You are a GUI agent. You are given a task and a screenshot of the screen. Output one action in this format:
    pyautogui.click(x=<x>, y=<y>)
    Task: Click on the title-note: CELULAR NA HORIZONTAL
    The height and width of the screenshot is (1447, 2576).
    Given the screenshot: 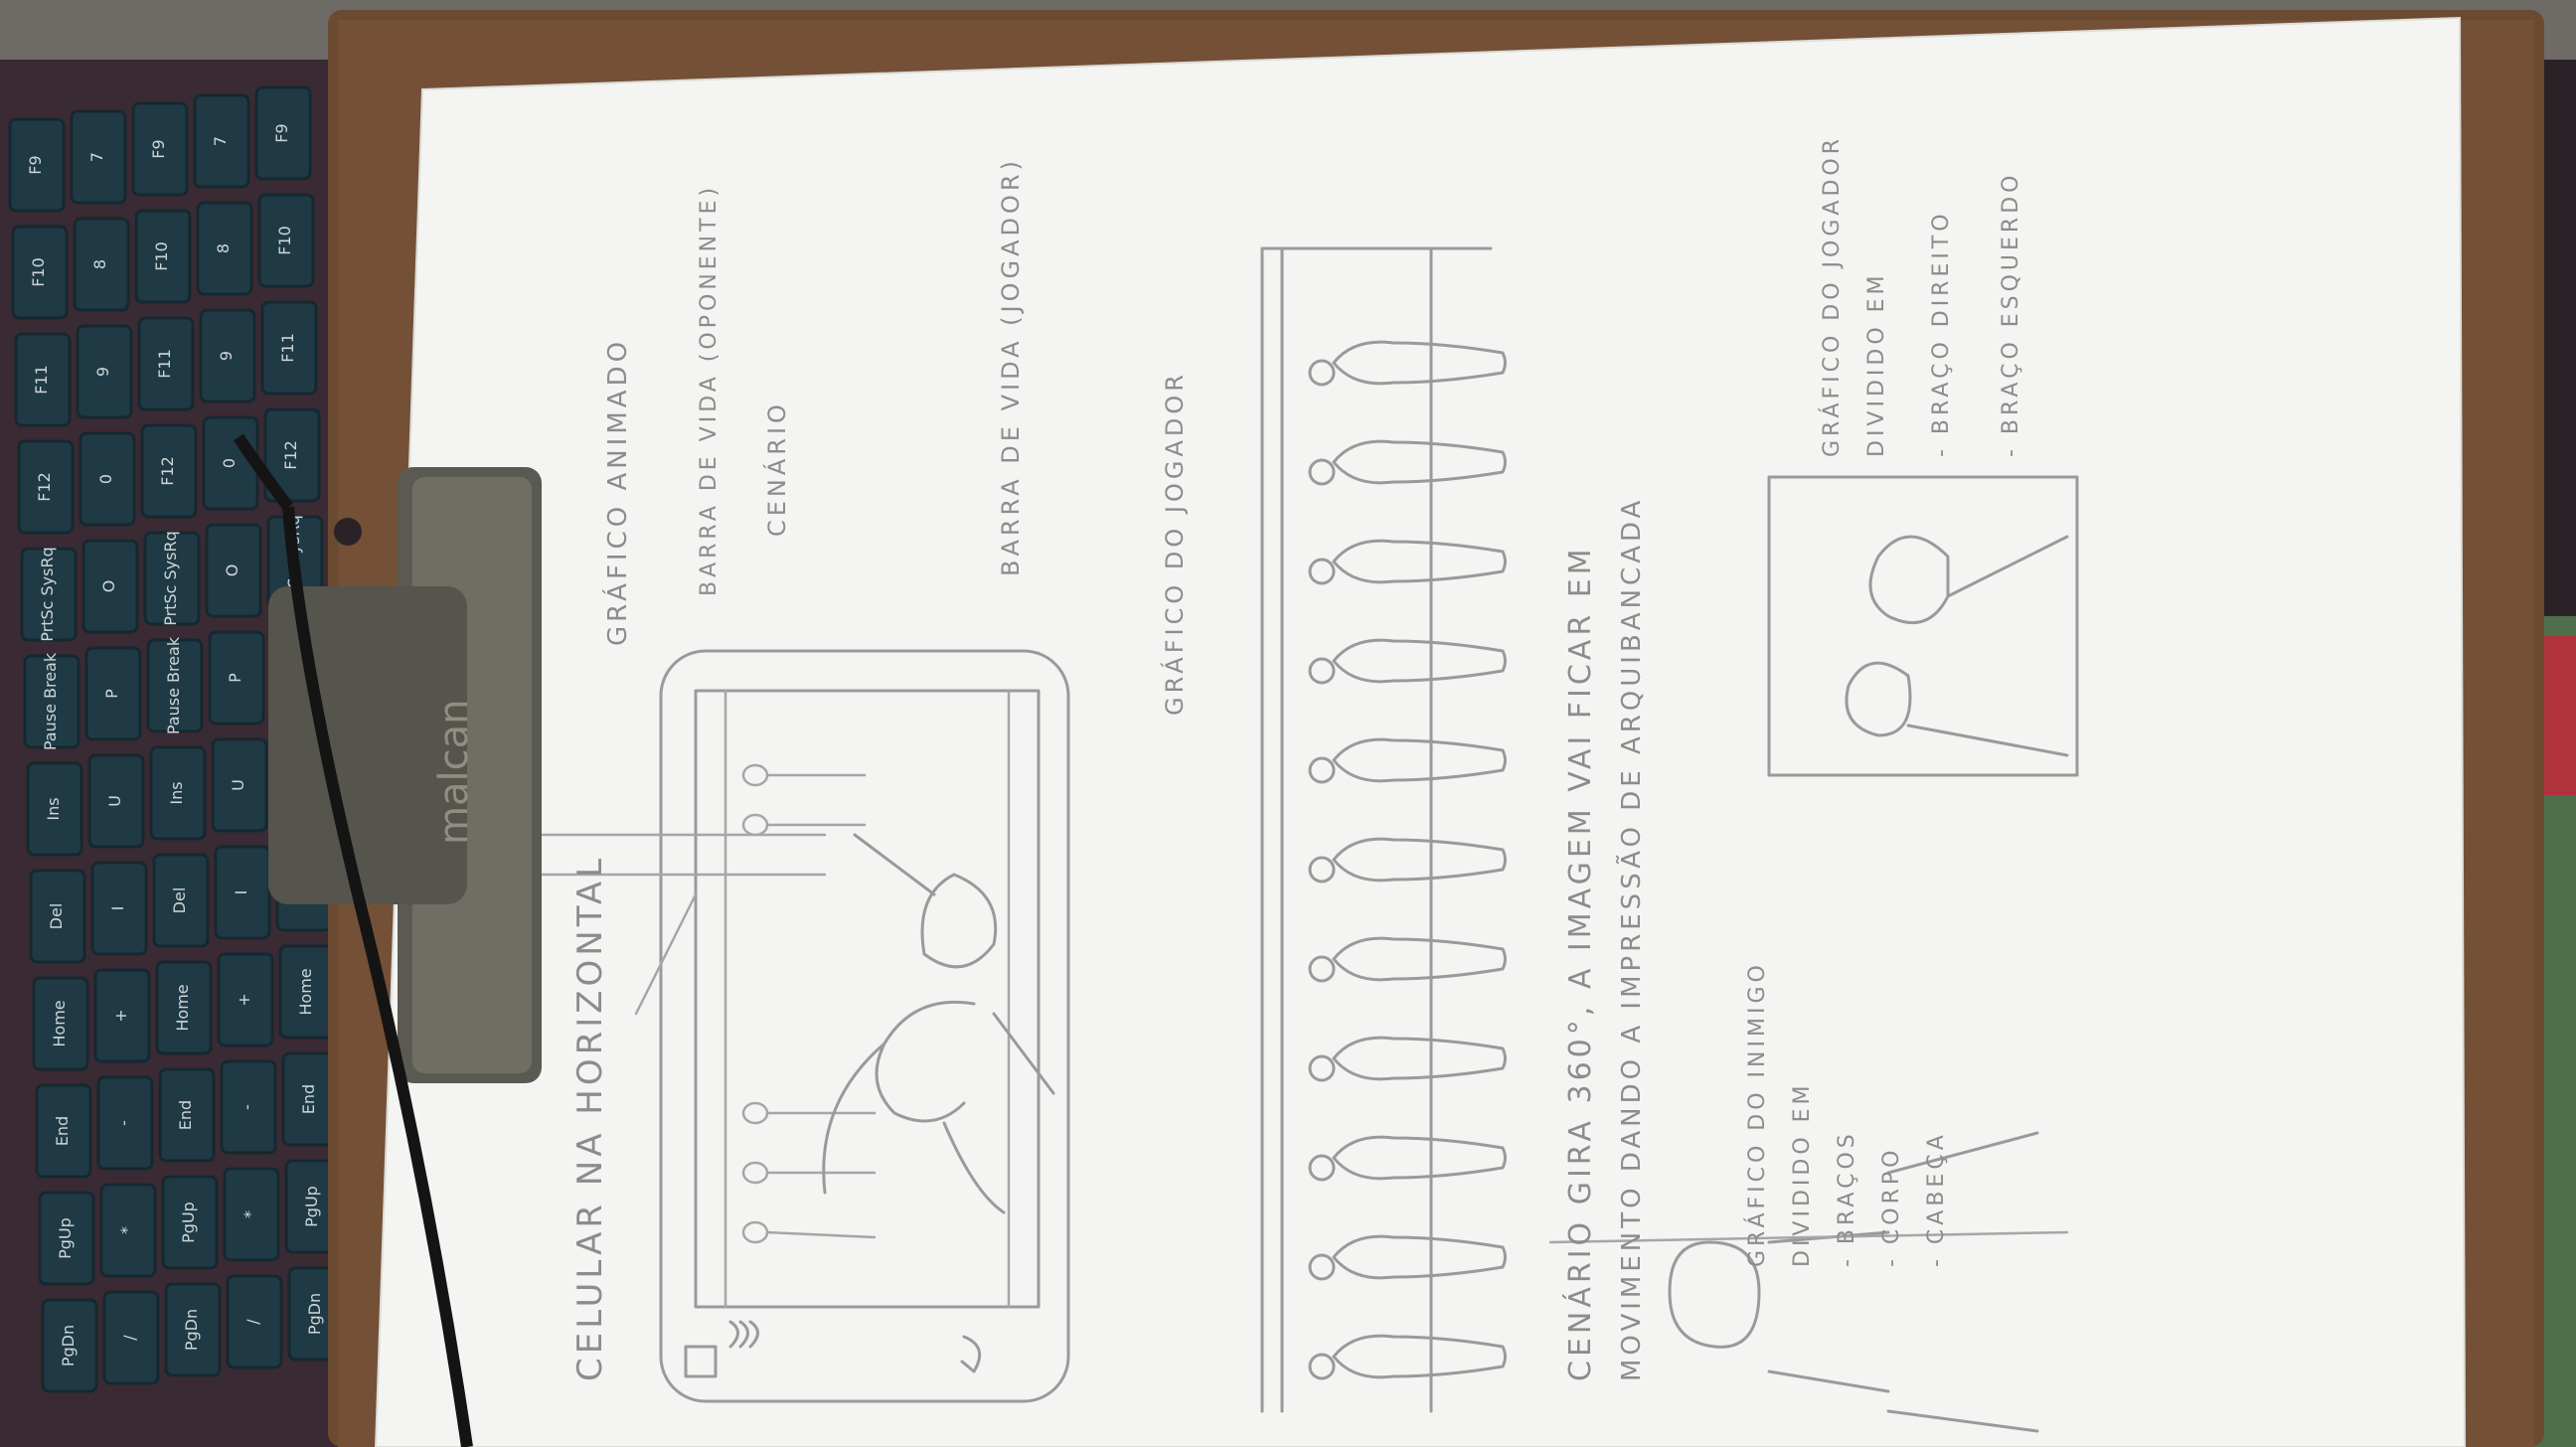 What is the action you would take?
    pyautogui.click(x=590, y=1118)
    